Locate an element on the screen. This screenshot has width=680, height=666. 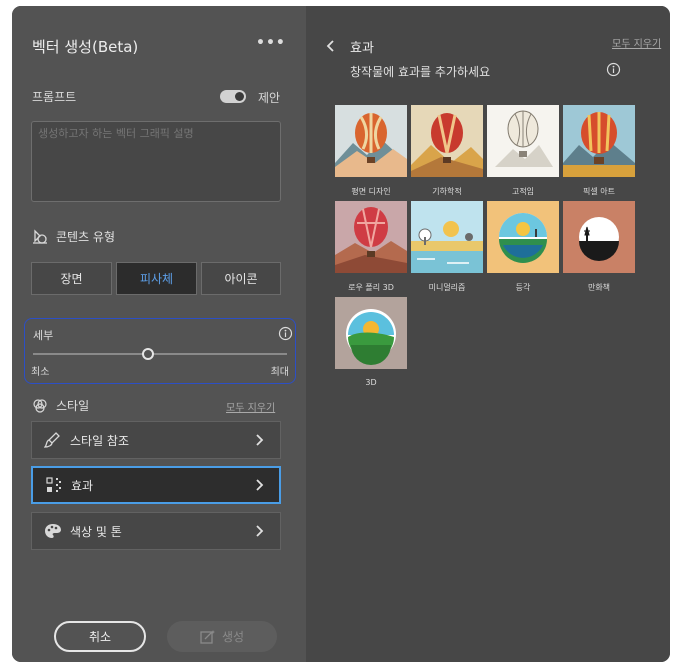
effects-clear-all-link: 모두 지우기 is located at coordinates (636, 42).